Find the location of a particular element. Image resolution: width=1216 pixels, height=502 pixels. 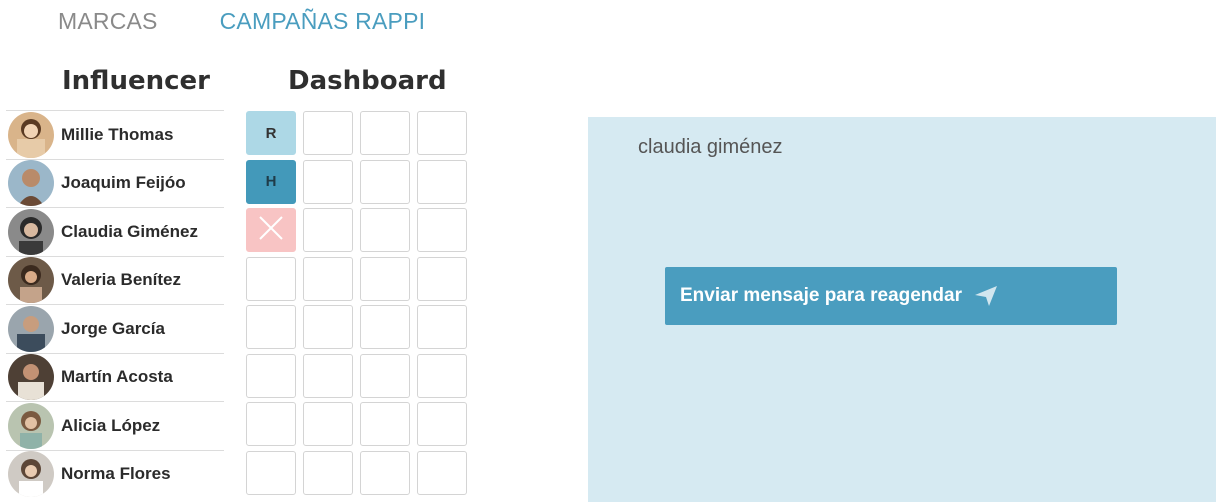

influencer-name: Martín Acosta is located at coordinates (117, 377).